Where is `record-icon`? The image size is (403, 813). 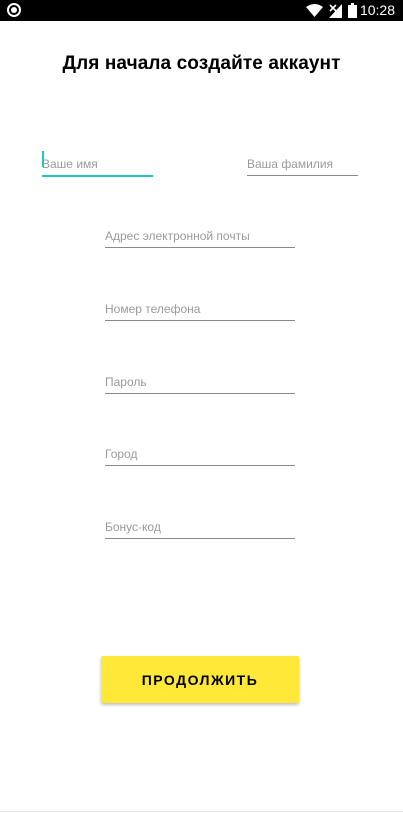 record-icon is located at coordinates (14, 10).